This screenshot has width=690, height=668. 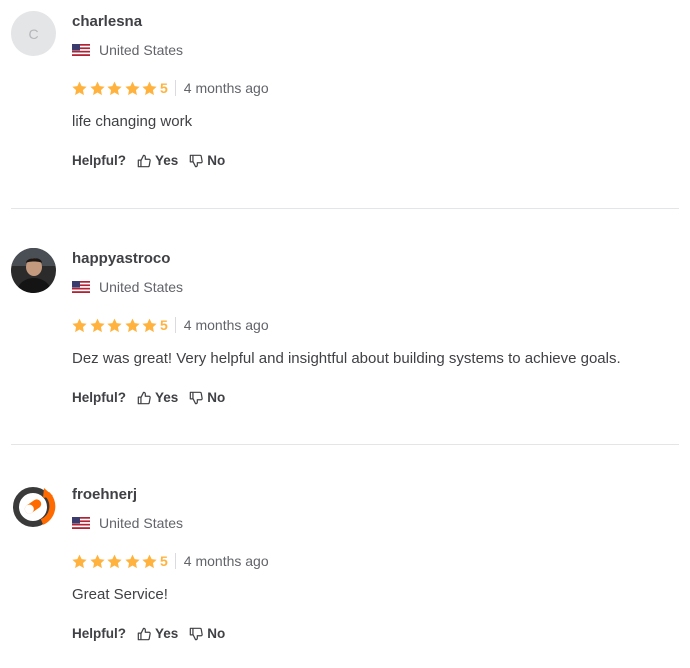 What do you see at coordinates (33, 33) in the screenshot?
I see `avatar: C` at bounding box center [33, 33].